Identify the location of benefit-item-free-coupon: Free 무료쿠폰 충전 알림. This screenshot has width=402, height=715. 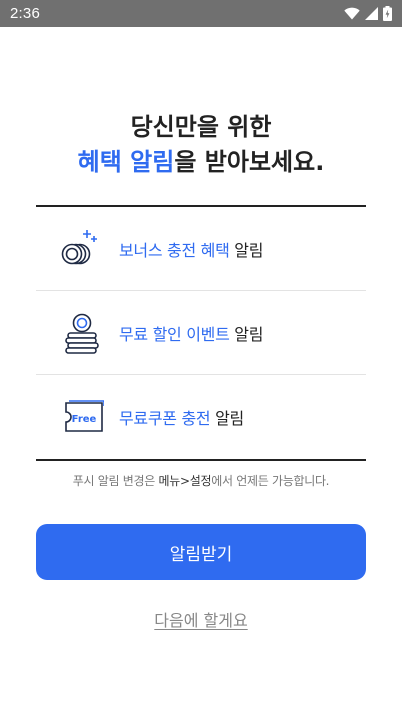
(201, 417).